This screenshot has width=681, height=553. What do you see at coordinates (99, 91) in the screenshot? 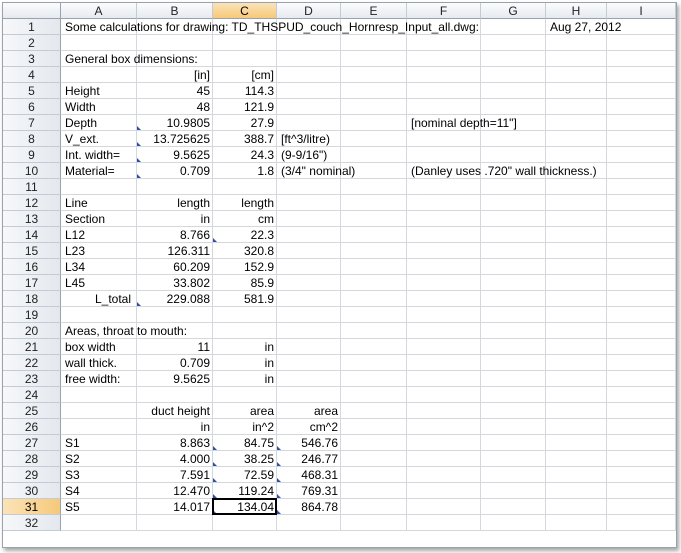
I see `cell-a5: Height` at bounding box center [99, 91].